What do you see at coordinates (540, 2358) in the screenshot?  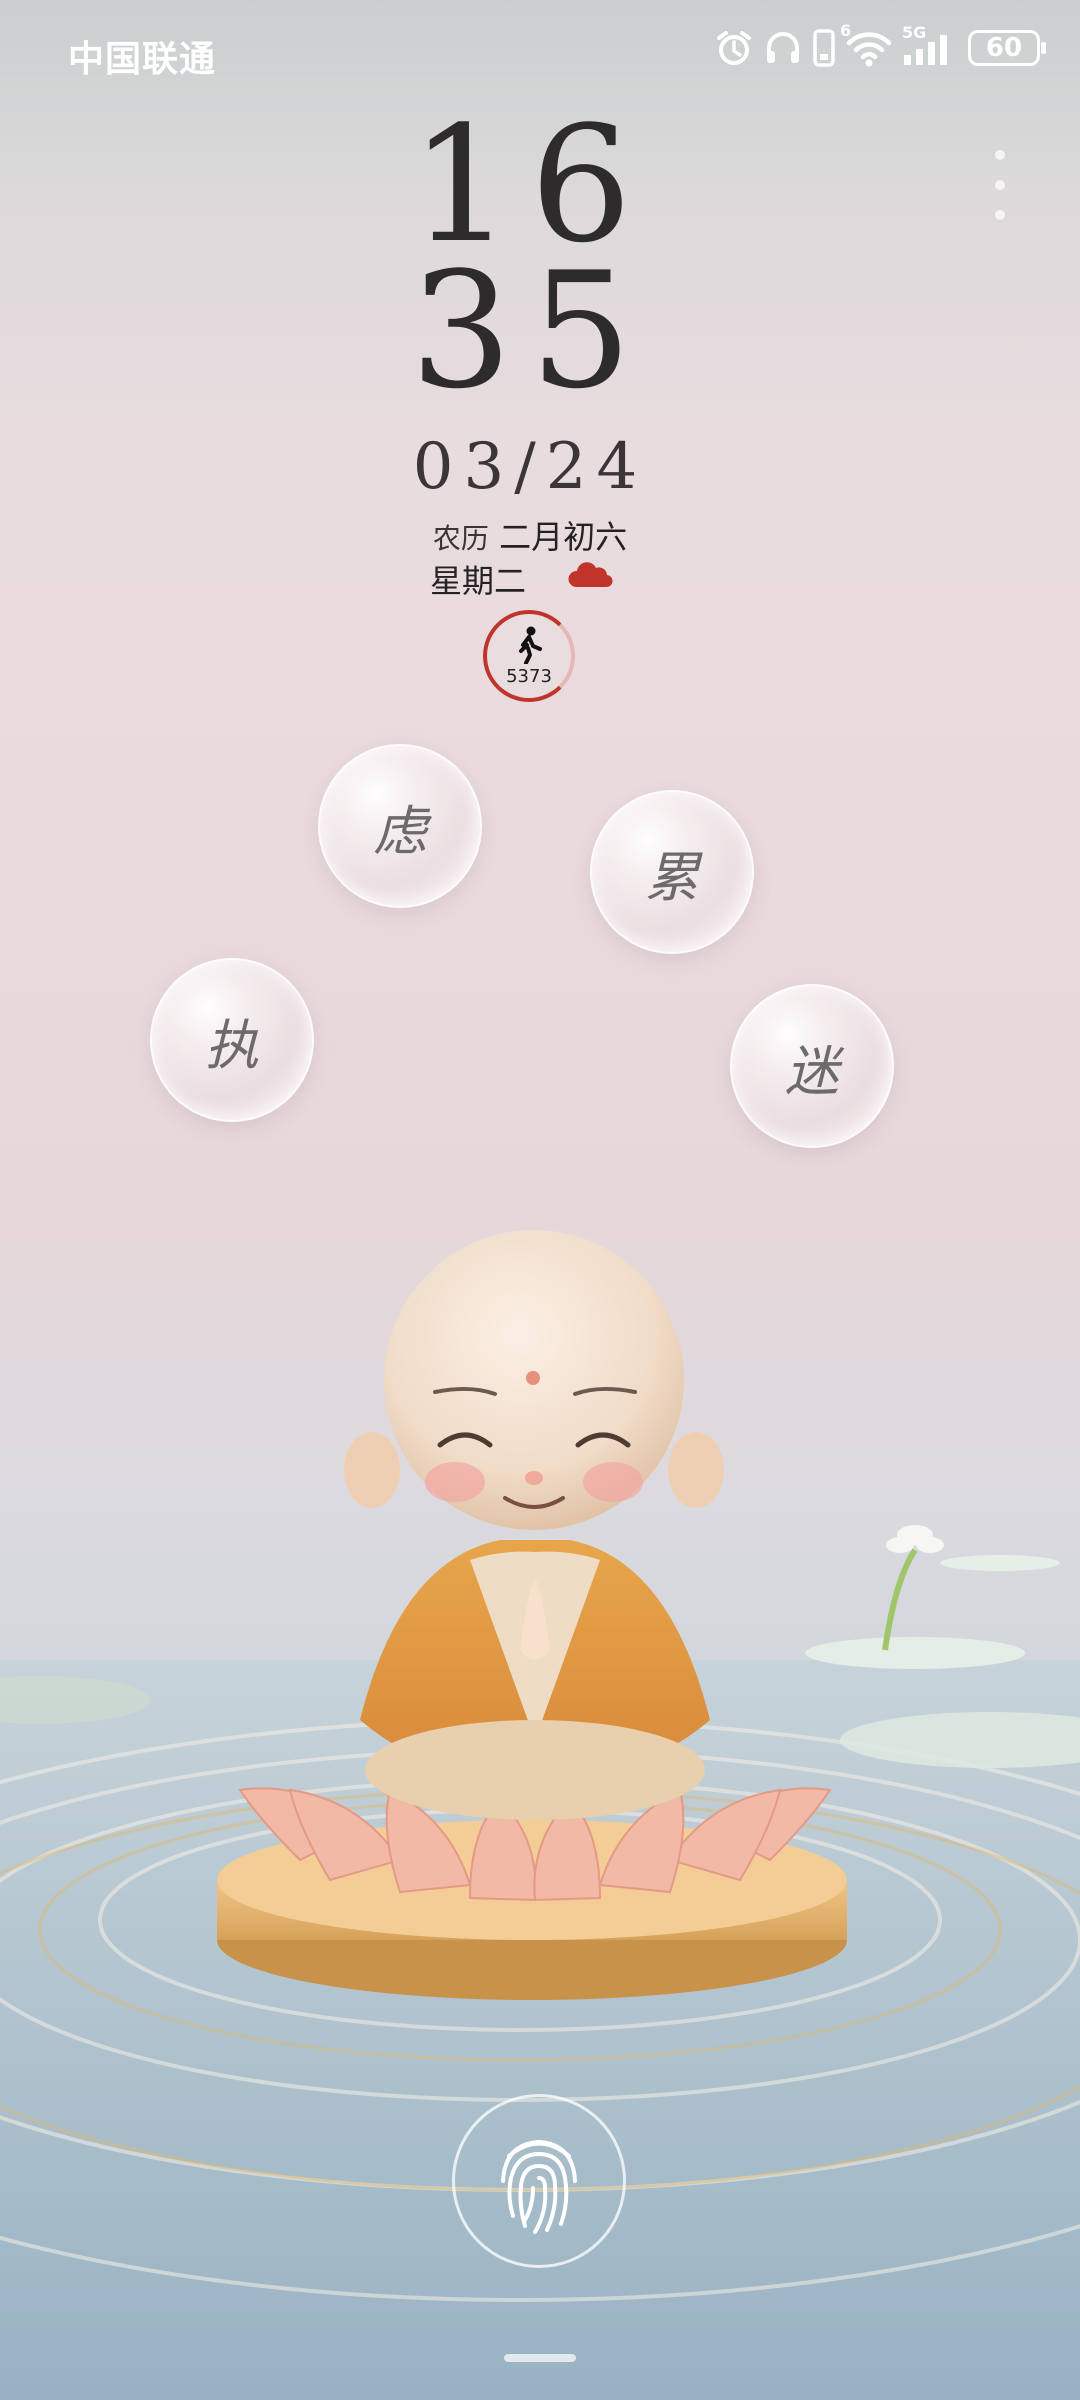 I see `home-indicator` at bounding box center [540, 2358].